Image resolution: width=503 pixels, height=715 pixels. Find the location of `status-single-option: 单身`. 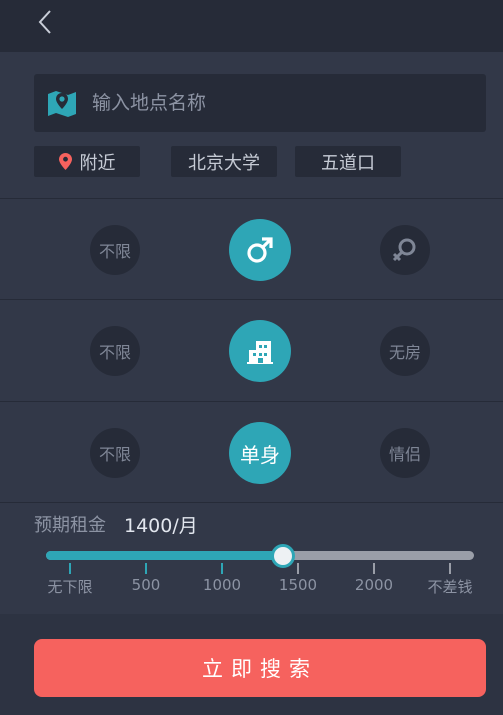

status-single-option: 单身 is located at coordinates (260, 453).